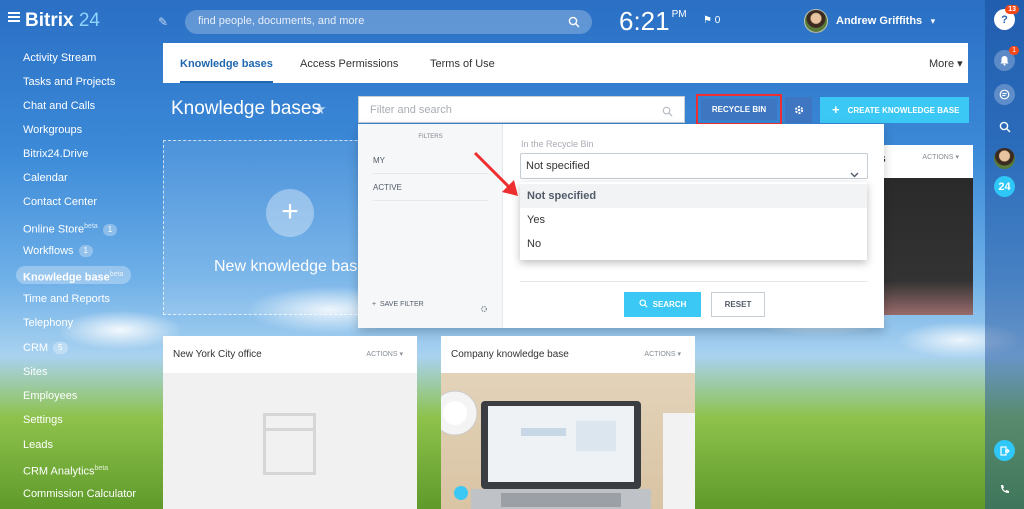  I want to click on flag-counter: ⚑ 0, so click(711, 20).